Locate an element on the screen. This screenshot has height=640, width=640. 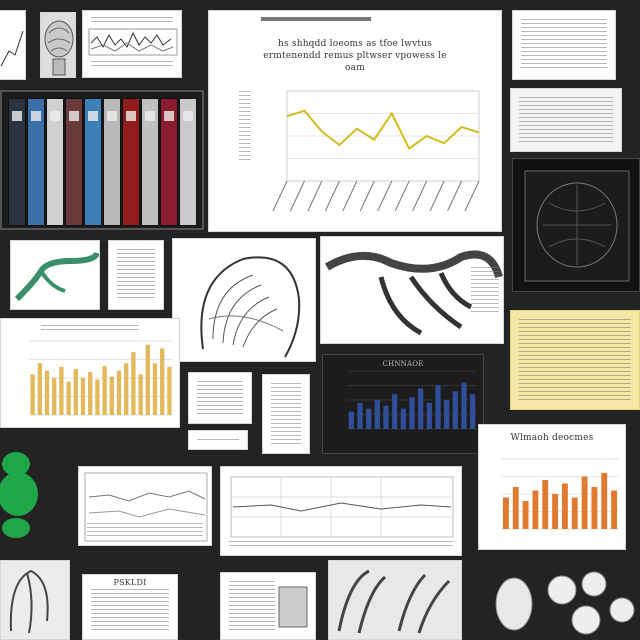
muscle-sketch-bottom is located at coordinates (395, 600).